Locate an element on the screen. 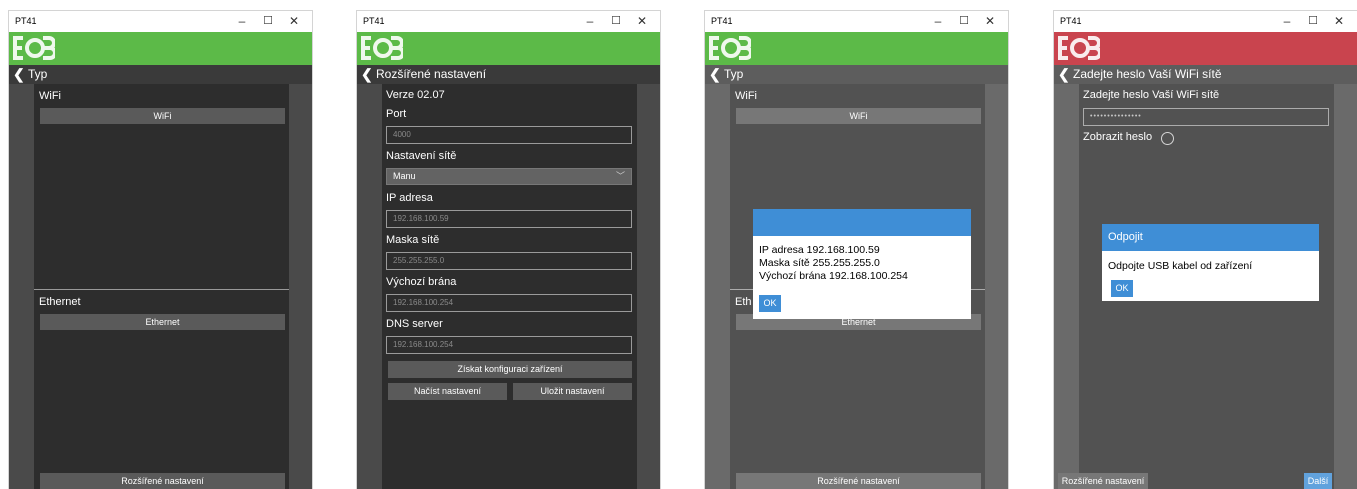 This screenshot has width=1357, height=489. gateway-input: 192.168.100.254 is located at coordinates (509, 303).